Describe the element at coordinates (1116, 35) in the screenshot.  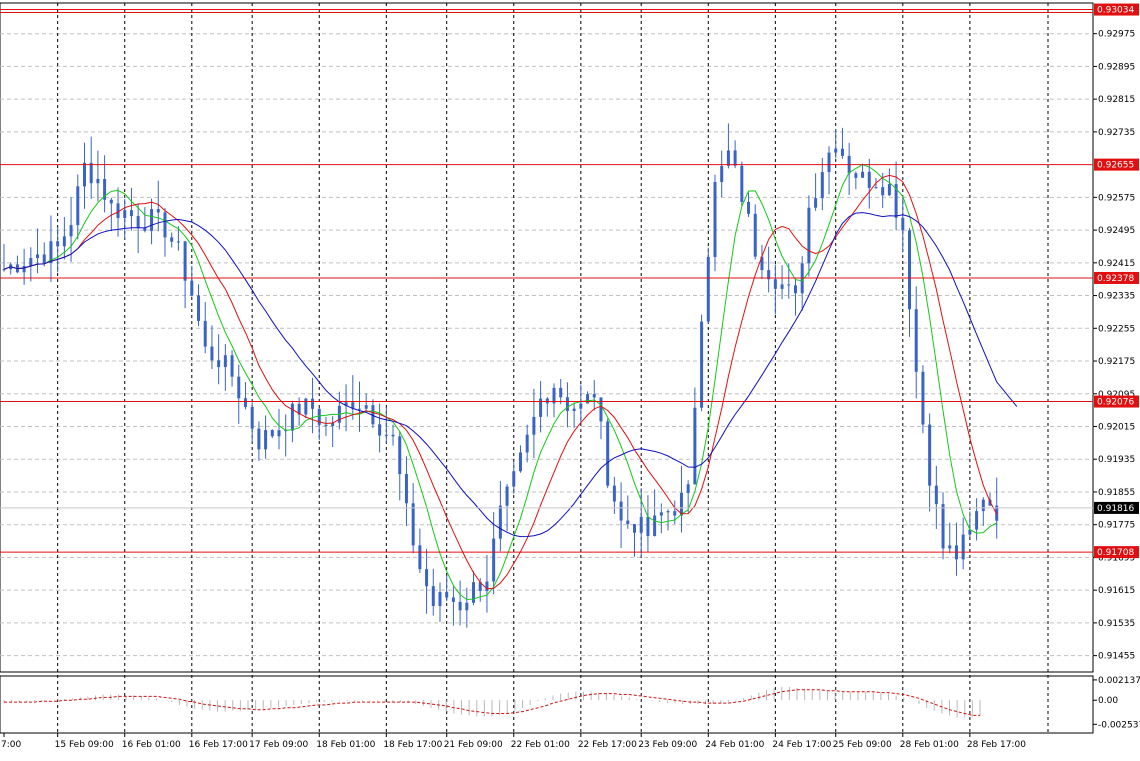
I see `y-tick-label: 0.92975` at that location.